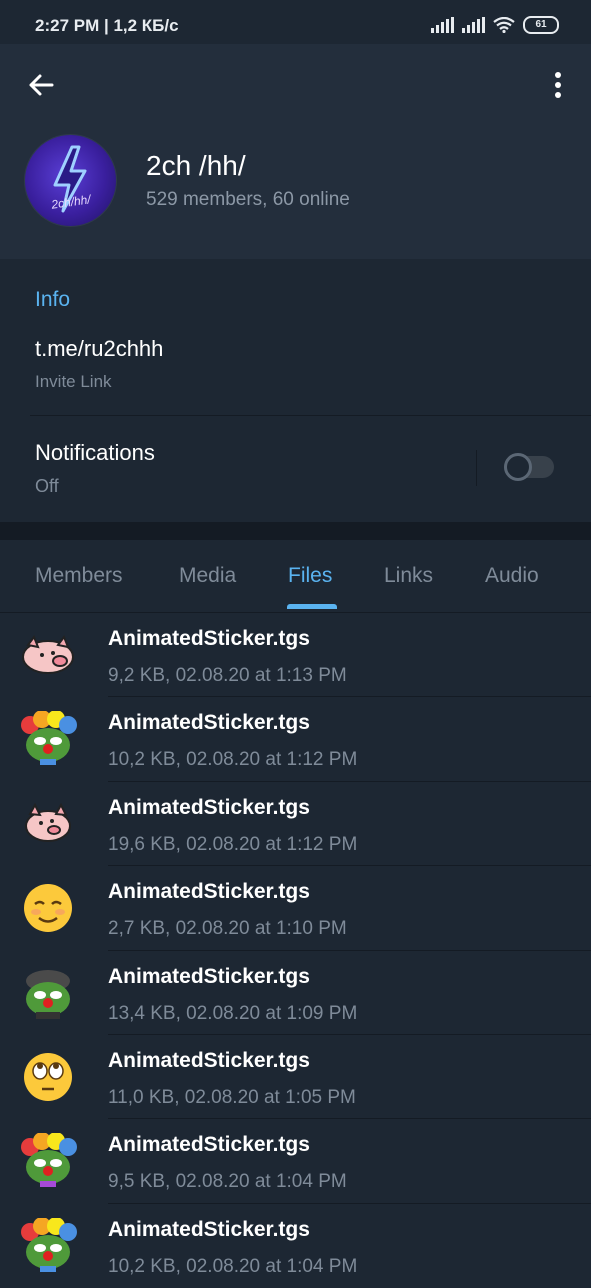 This screenshot has width=591, height=1288. Describe the element at coordinates (295, 531) in the screenshot. I see `section-gap` at that location.